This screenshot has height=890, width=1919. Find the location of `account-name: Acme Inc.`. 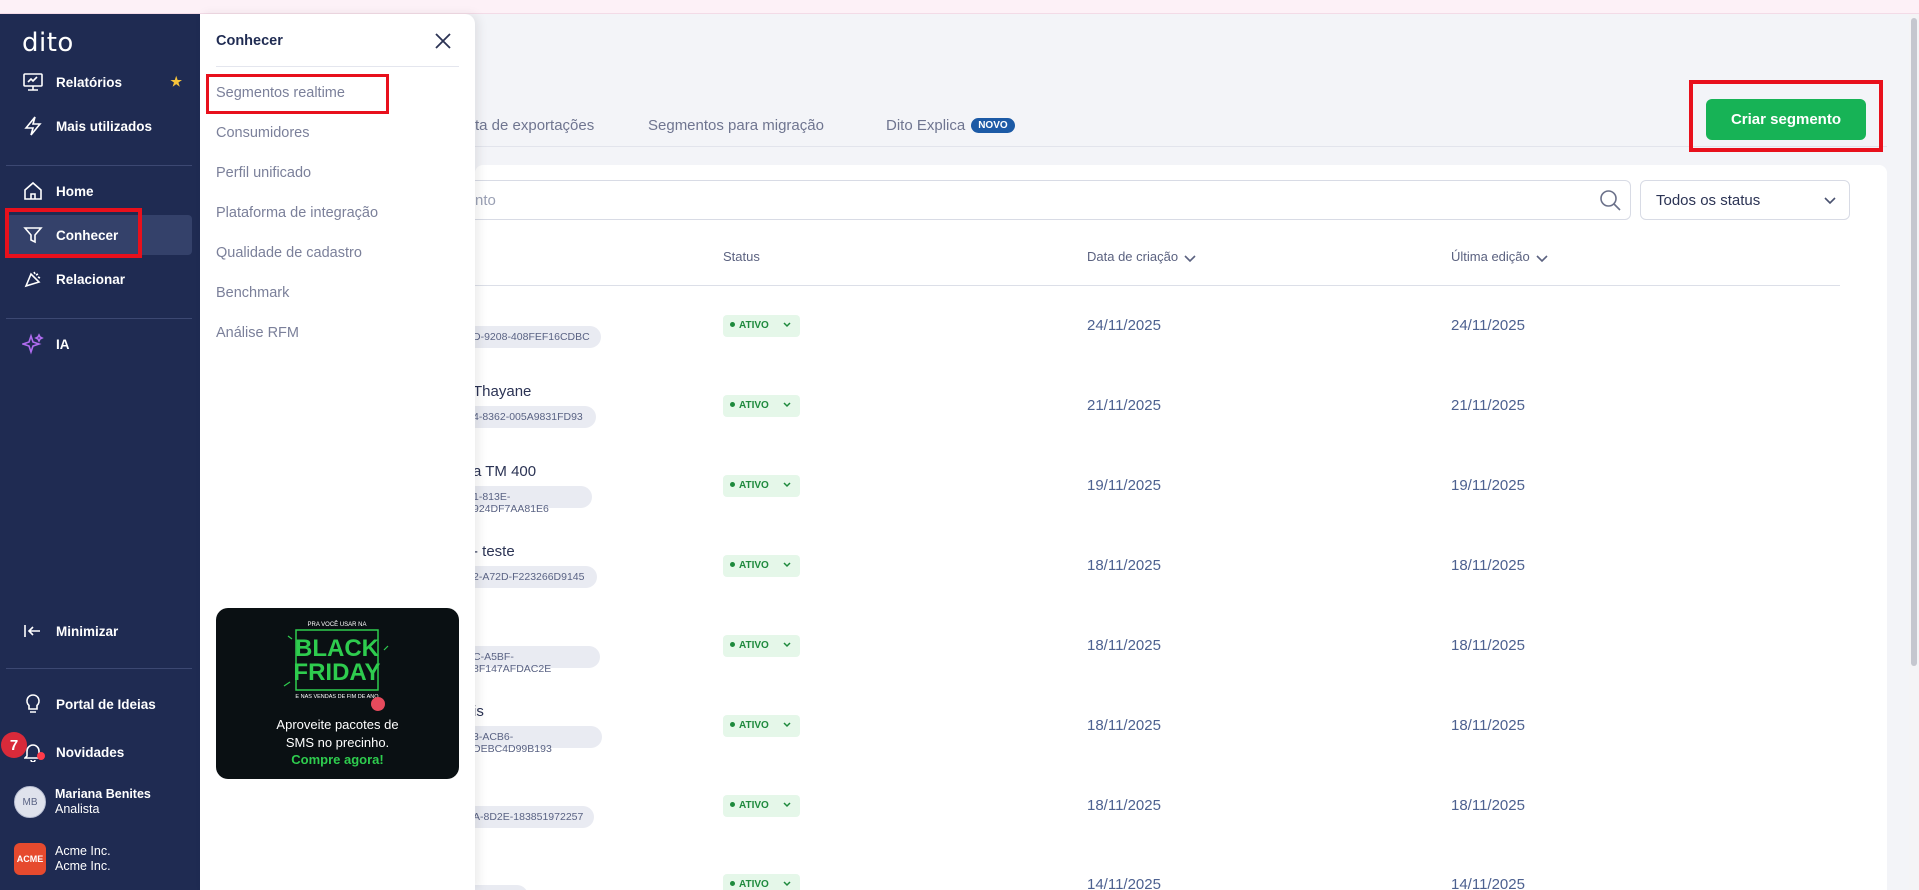

account-name: Acme Inc. is located at coordinates (83, 851).